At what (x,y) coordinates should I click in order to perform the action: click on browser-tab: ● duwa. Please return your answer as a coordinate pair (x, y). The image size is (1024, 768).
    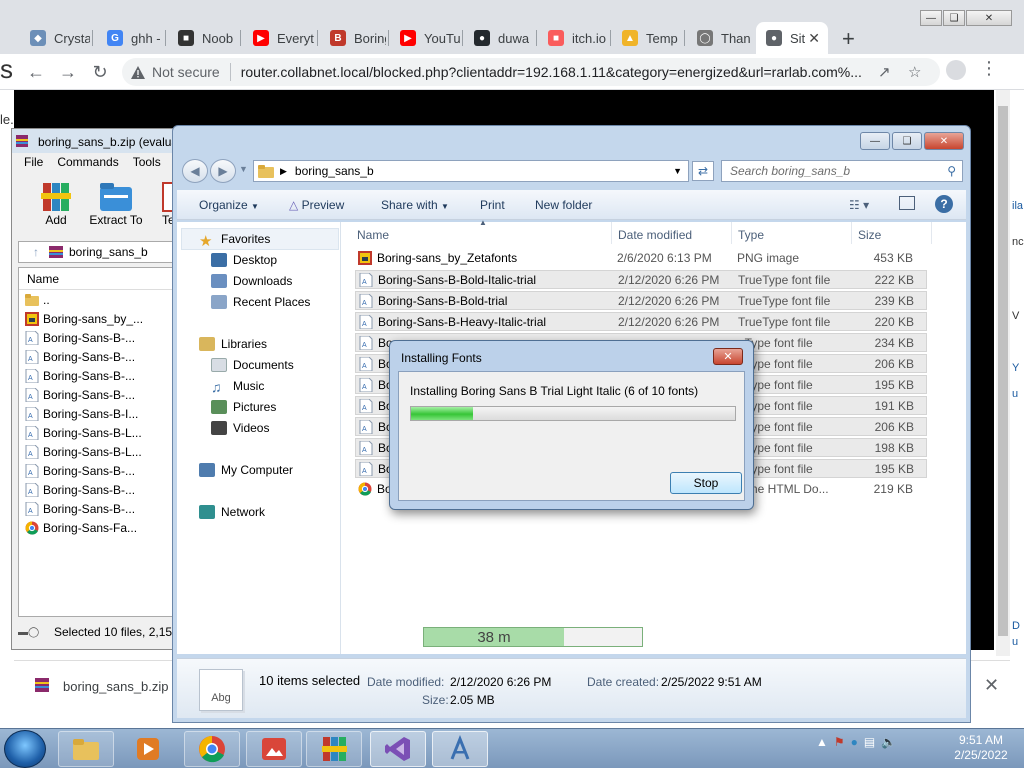
    Looking at the image, I should click on (499, 38).